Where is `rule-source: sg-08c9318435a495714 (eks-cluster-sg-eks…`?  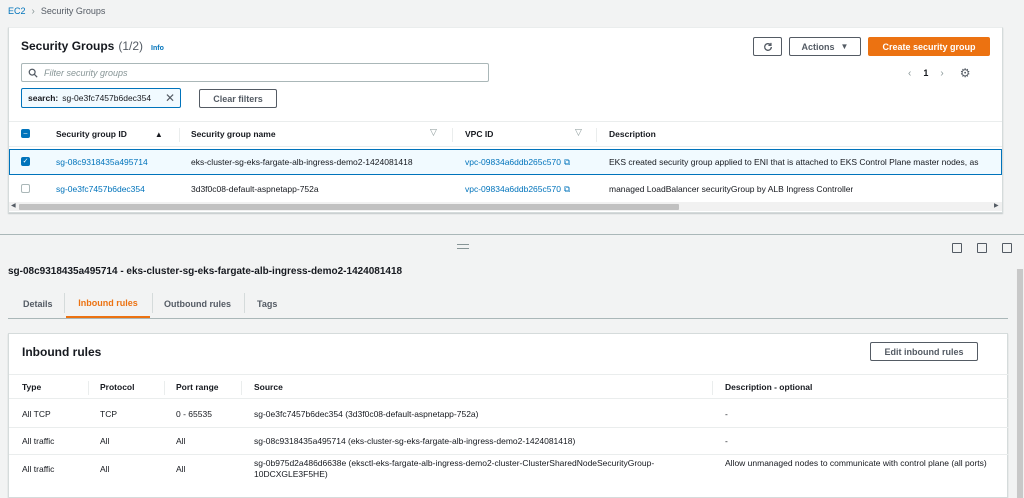
rule-source: sg-08c9318435a495714 (eks-cluster-sg-eks… is located at coordinates (415, 441).